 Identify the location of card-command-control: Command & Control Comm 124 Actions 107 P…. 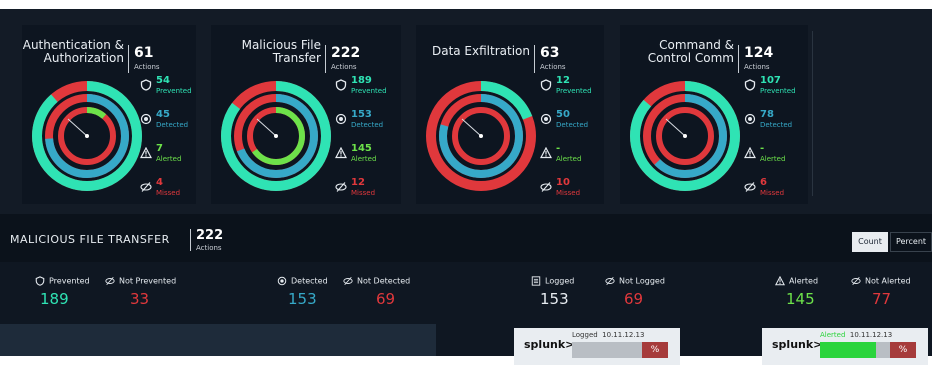
(714, 114).